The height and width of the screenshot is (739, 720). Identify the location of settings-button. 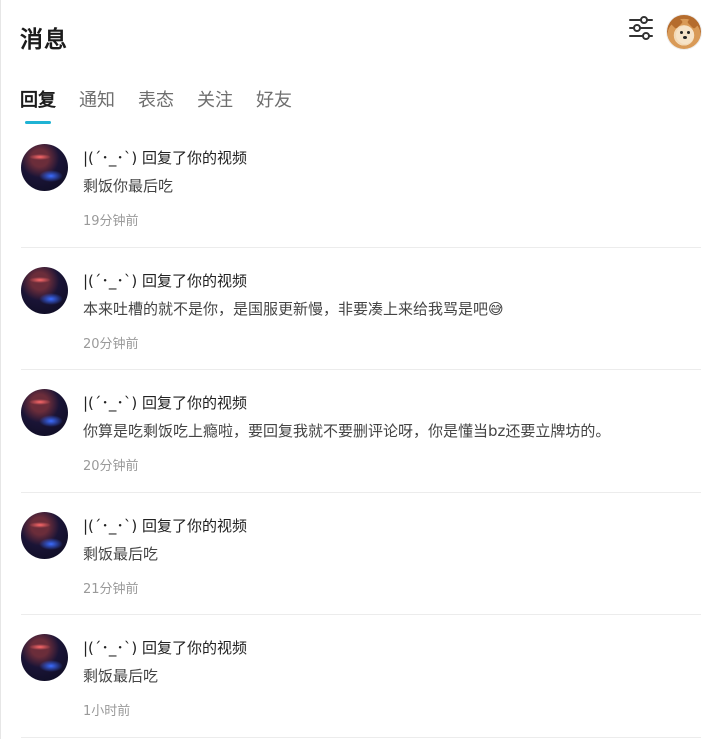
(641, 28).